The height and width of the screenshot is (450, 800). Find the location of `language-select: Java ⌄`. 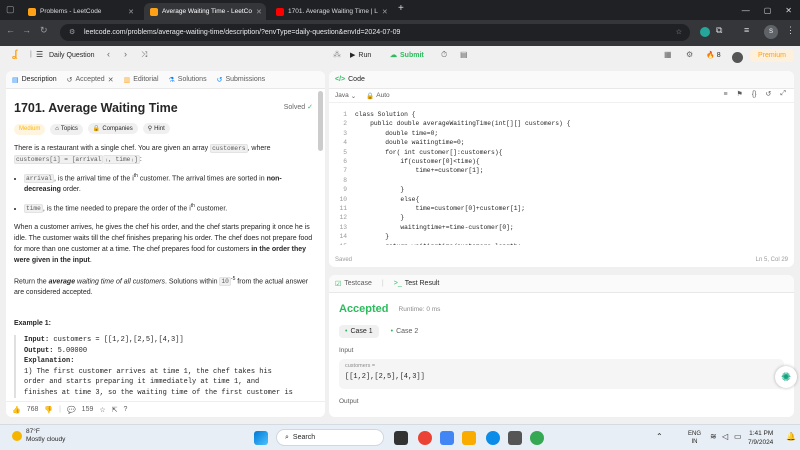

language-select: Java ⌄ is located at coordinates (345, 96).